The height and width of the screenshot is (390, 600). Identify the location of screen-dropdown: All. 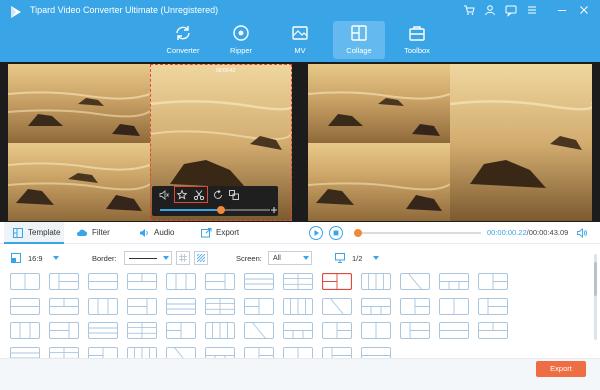
(290, 258).